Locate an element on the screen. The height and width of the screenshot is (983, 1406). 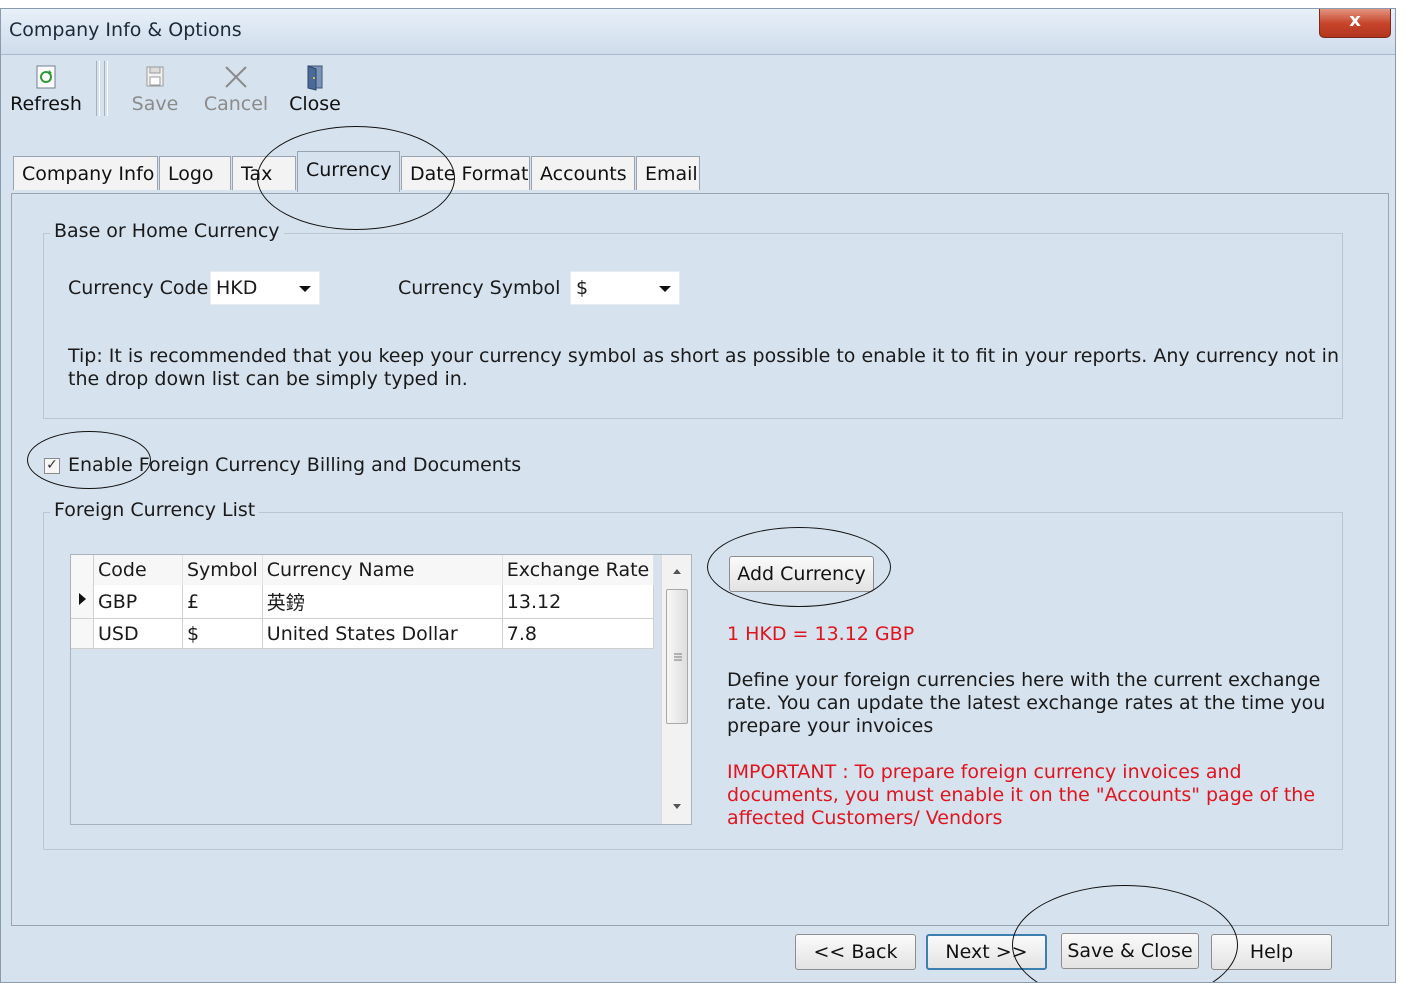
grid-scrollbar is located at coordinates (676, 689).